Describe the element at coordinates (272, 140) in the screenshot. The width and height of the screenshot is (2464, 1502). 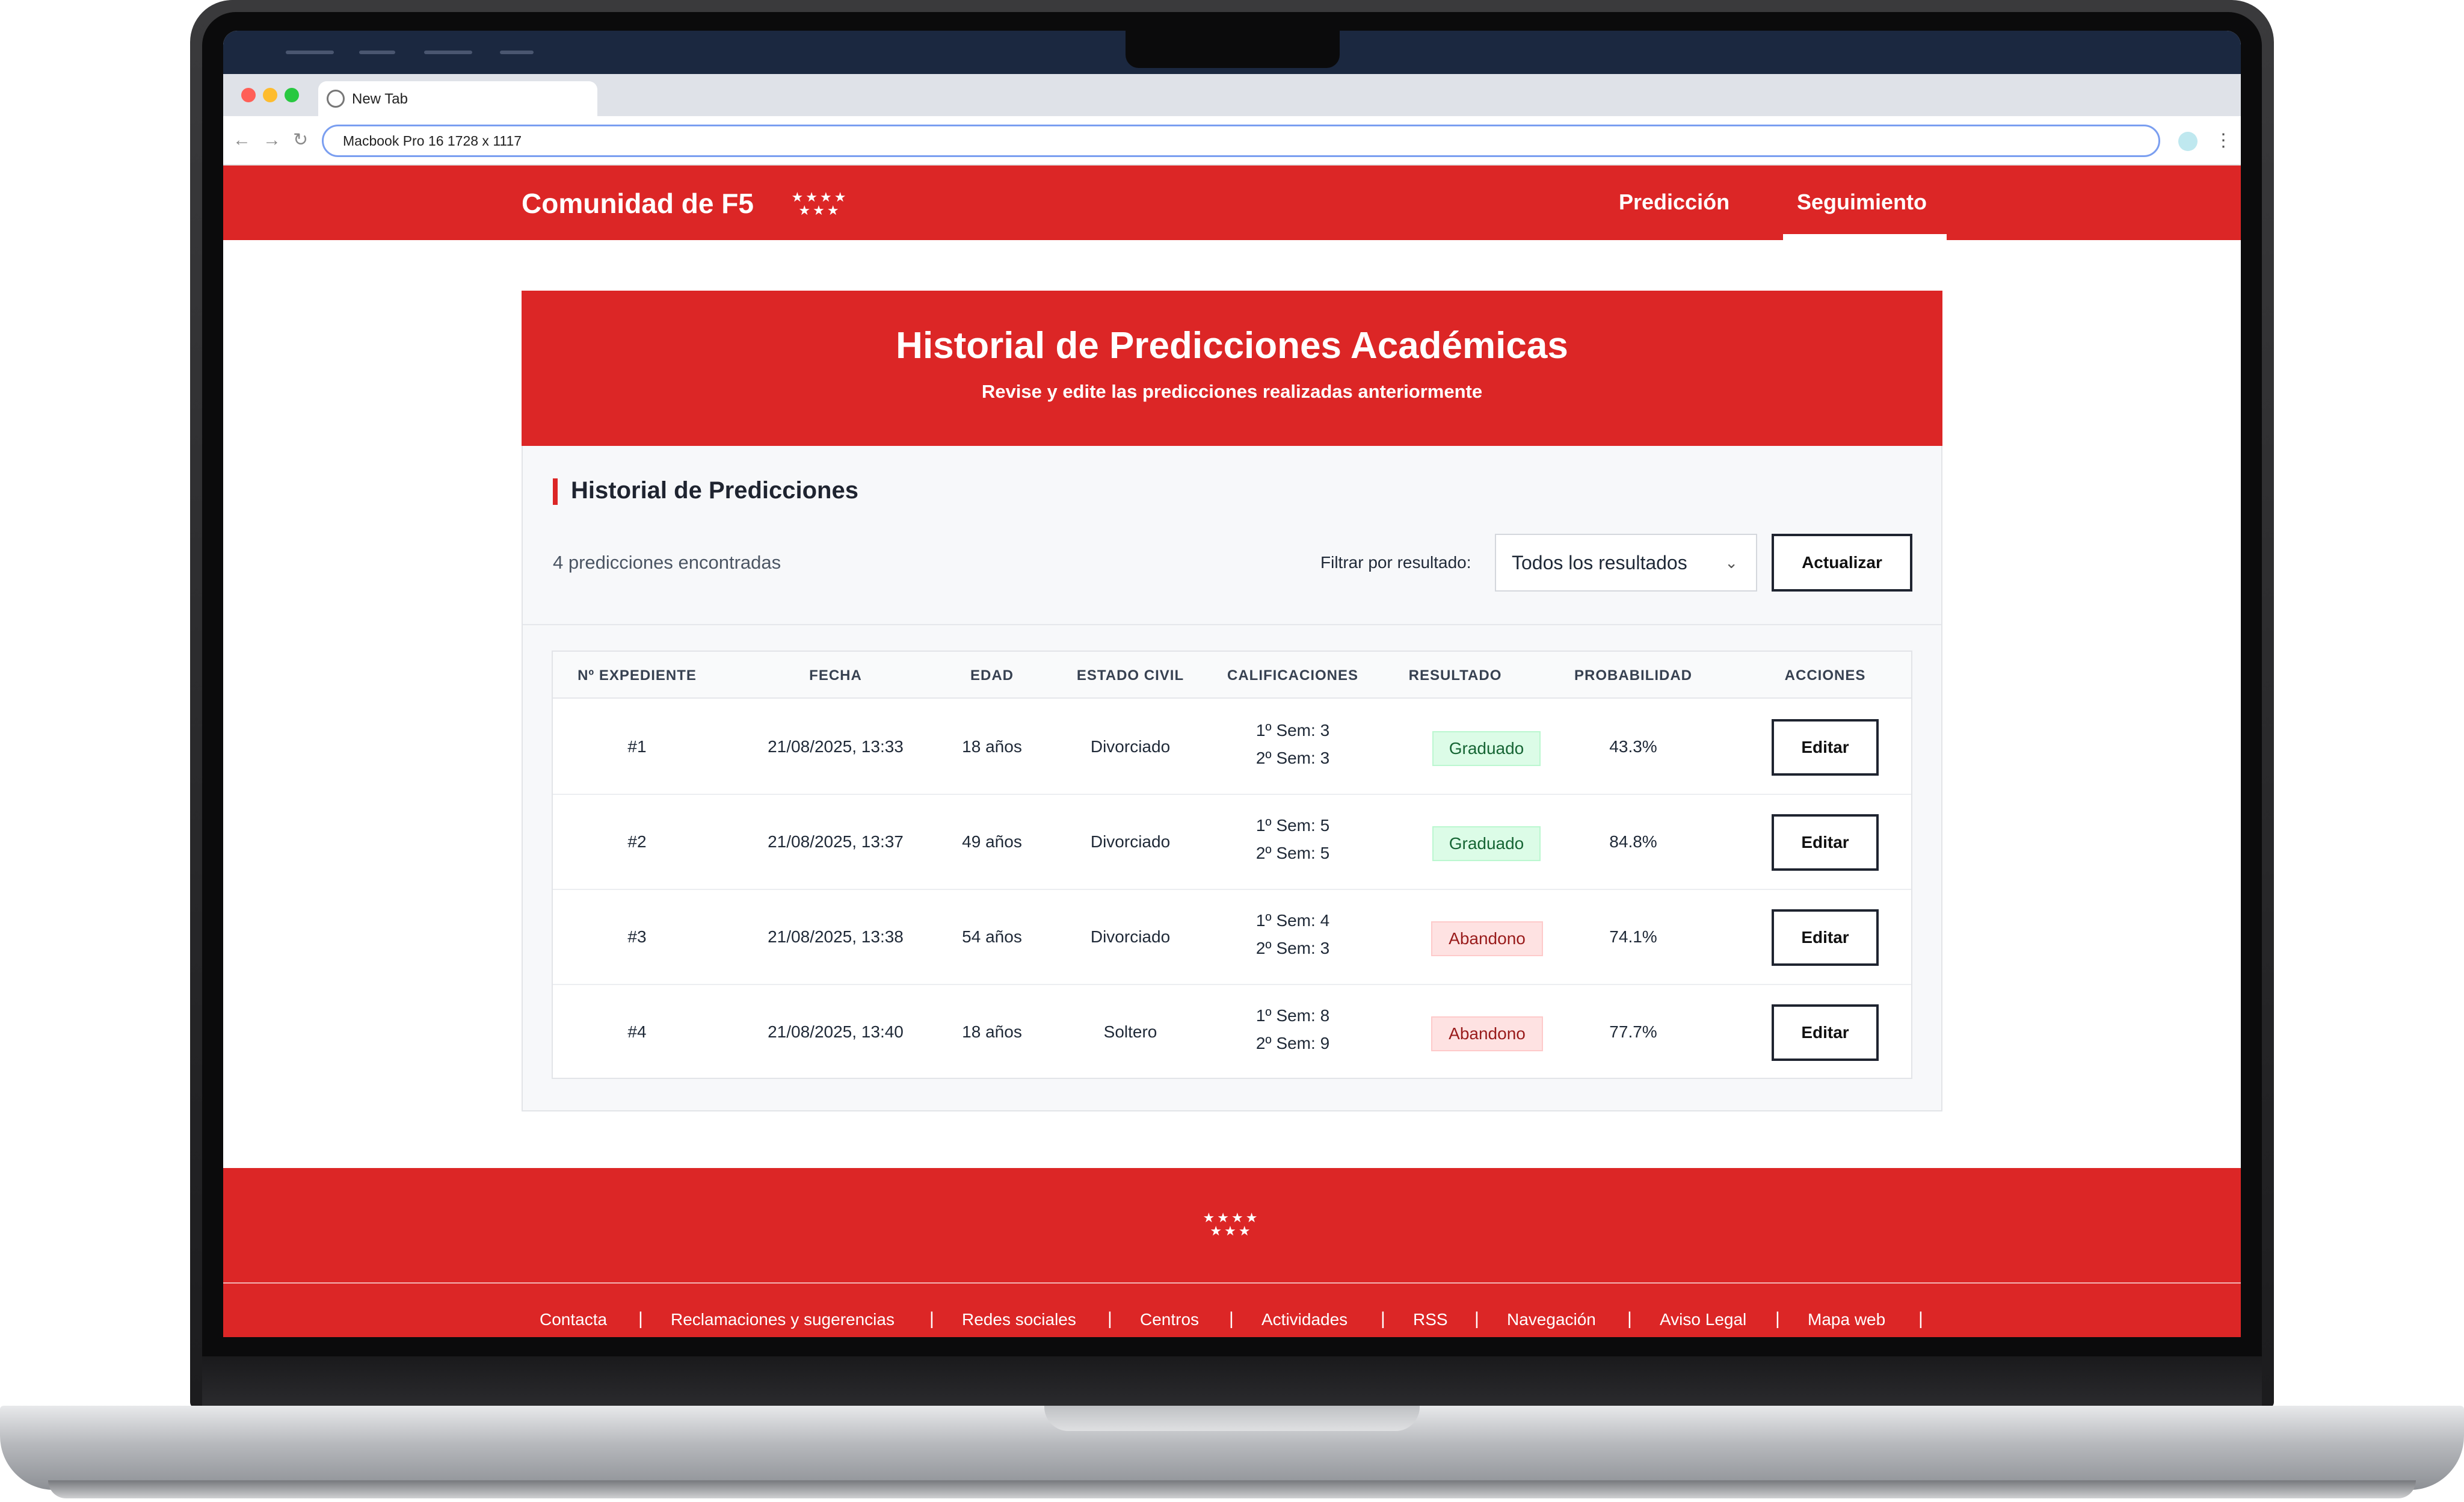
I see `forward-arrow-icon: →` at that location.